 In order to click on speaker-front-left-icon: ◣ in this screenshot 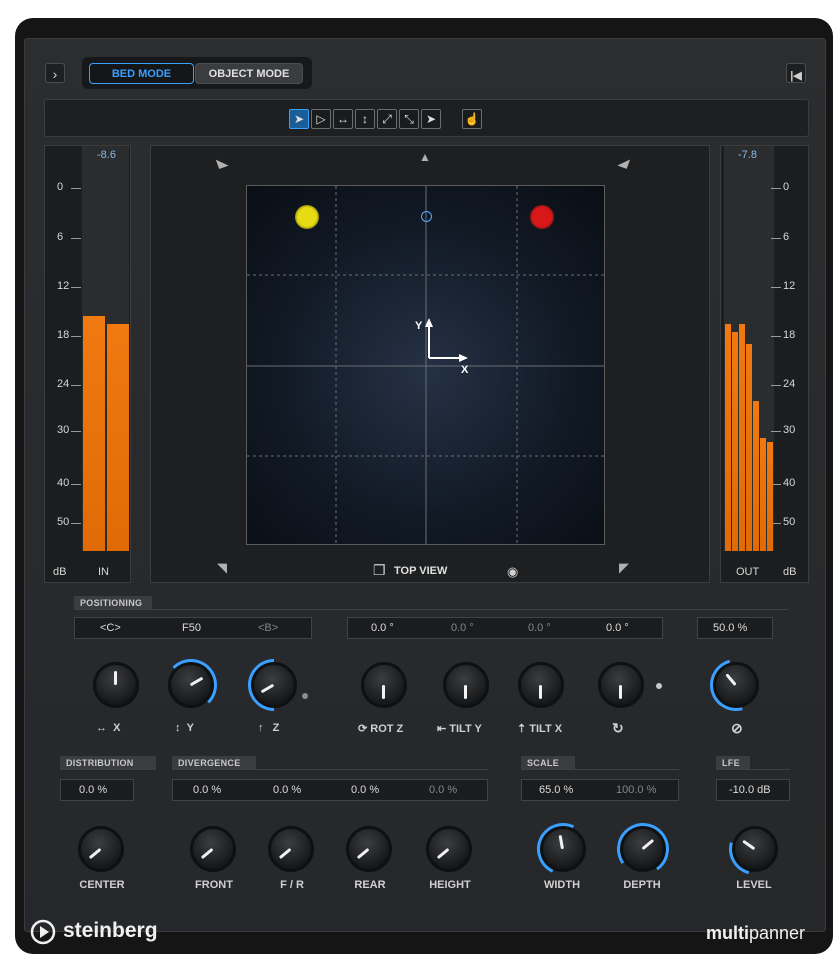, I will do `click(222, 161)`.